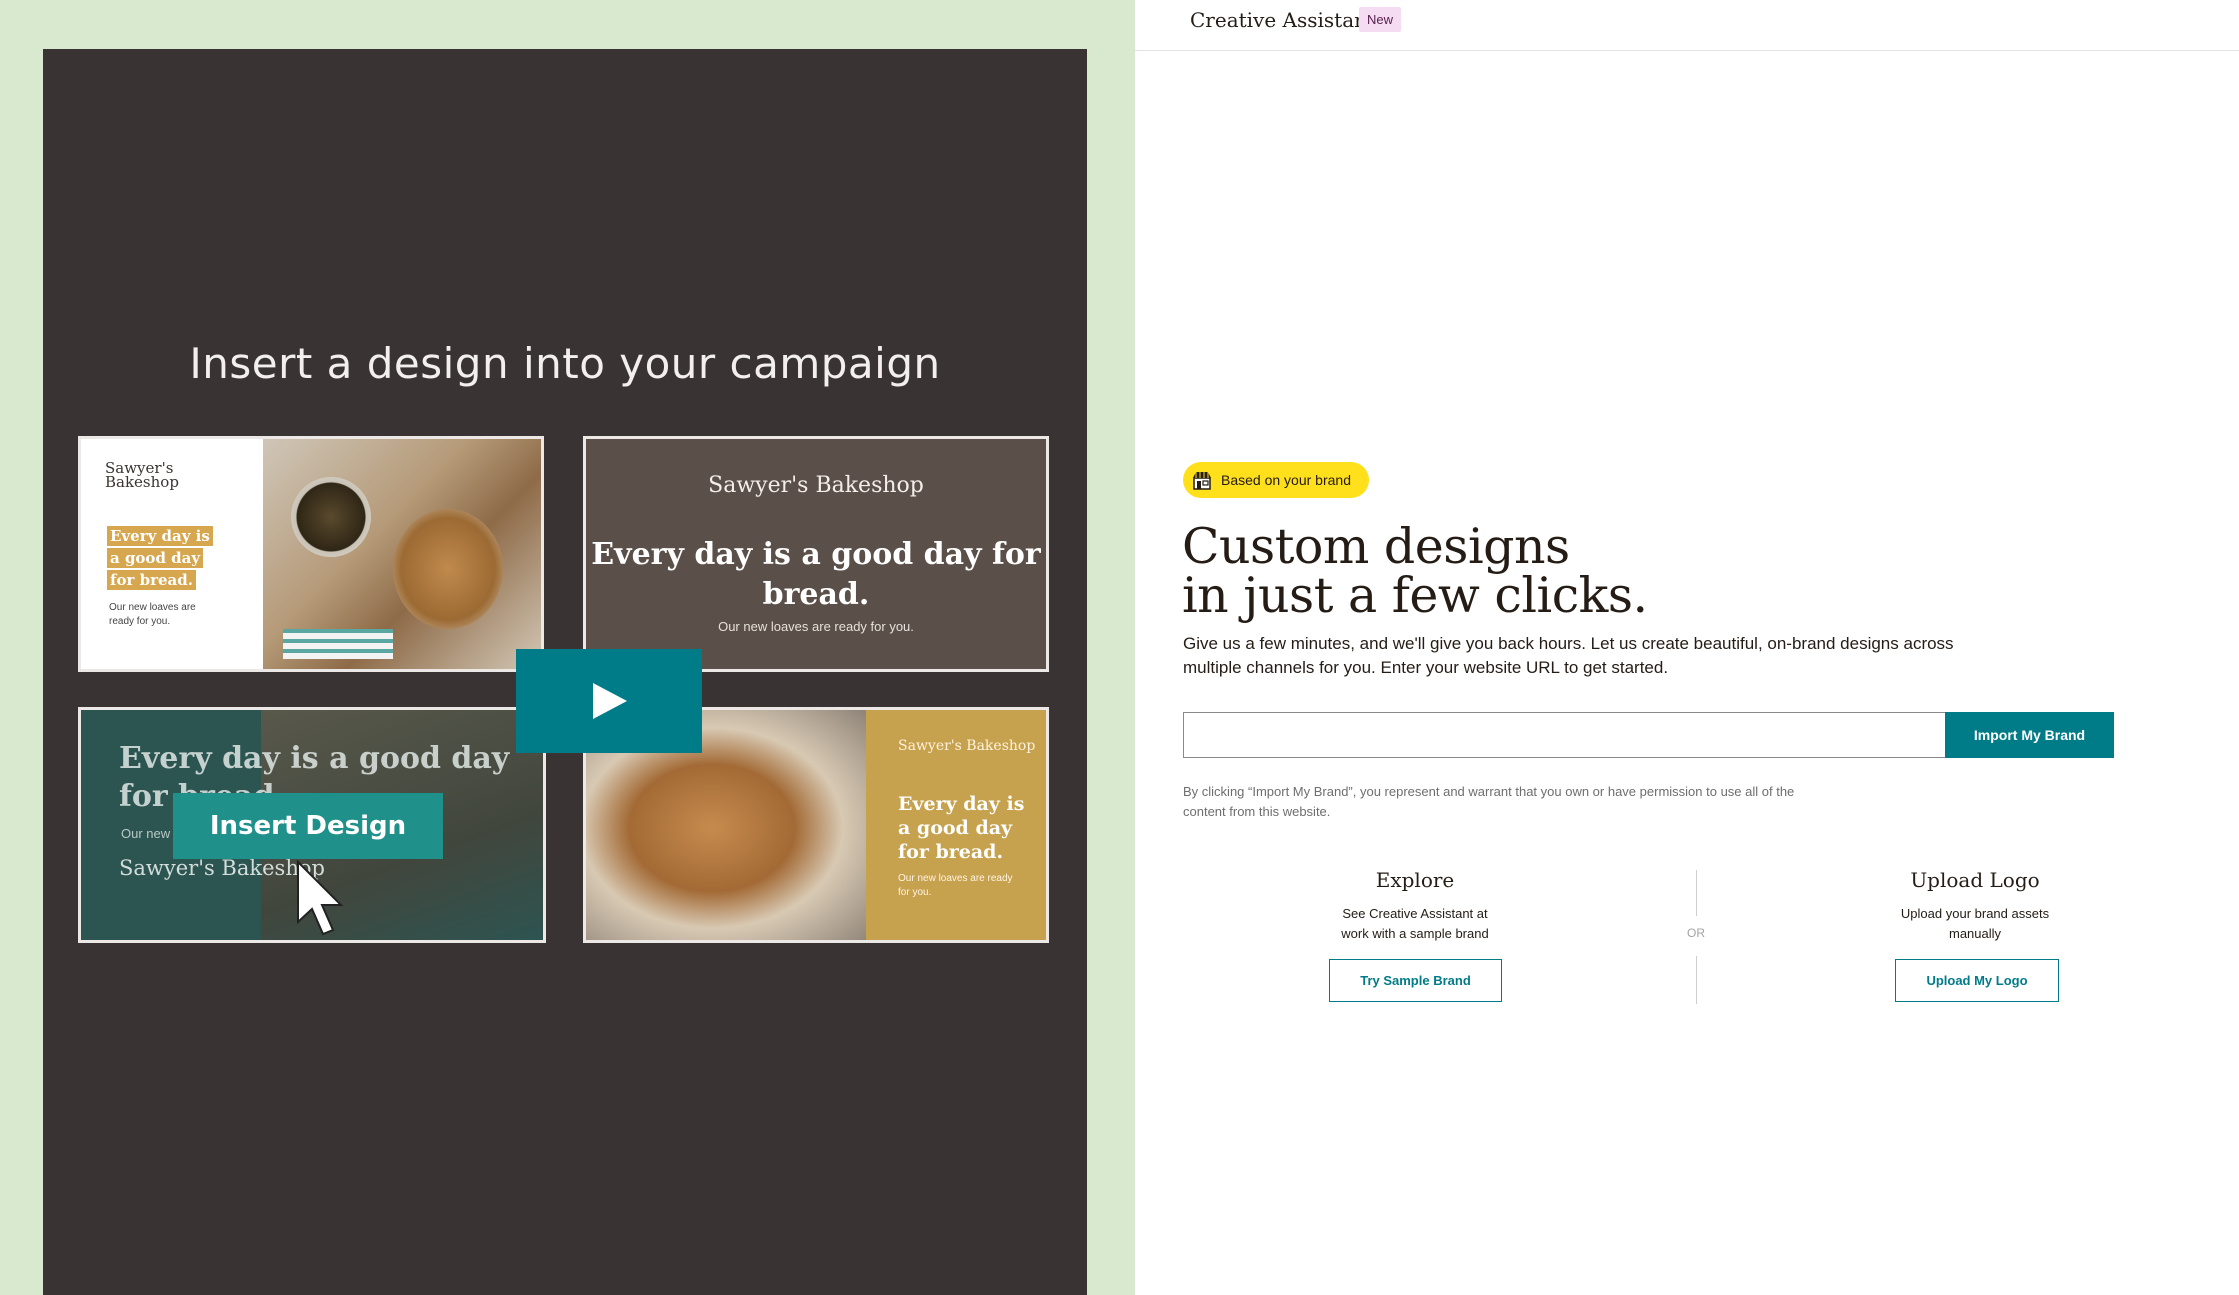  Describe the element at coordinates (1687, 25) in the screenshot. I see `header-bar: Creative Assistant New` at that location.